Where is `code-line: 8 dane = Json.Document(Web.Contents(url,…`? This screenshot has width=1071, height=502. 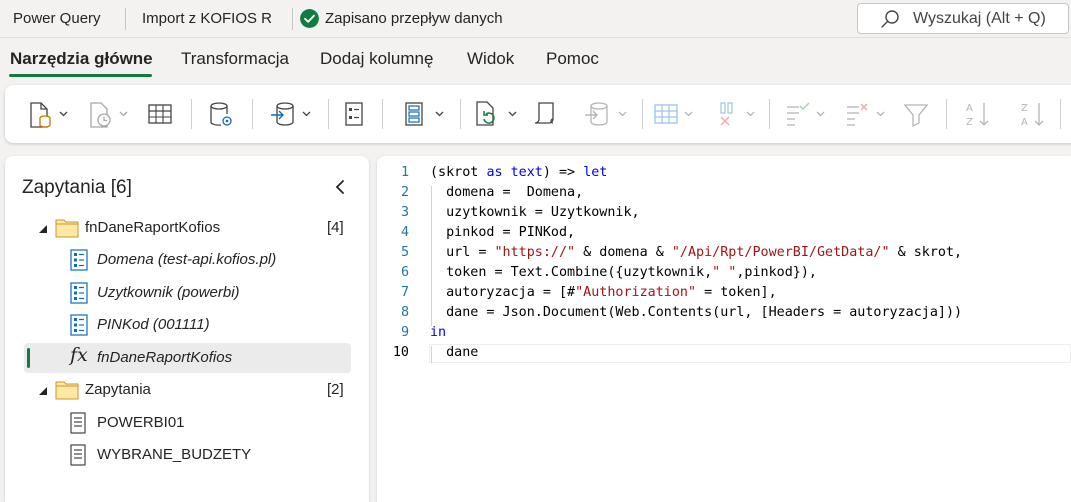 code-line: 8 dane = Json.Document(Web.Contents(url,… is located at coordinates (724, 315).